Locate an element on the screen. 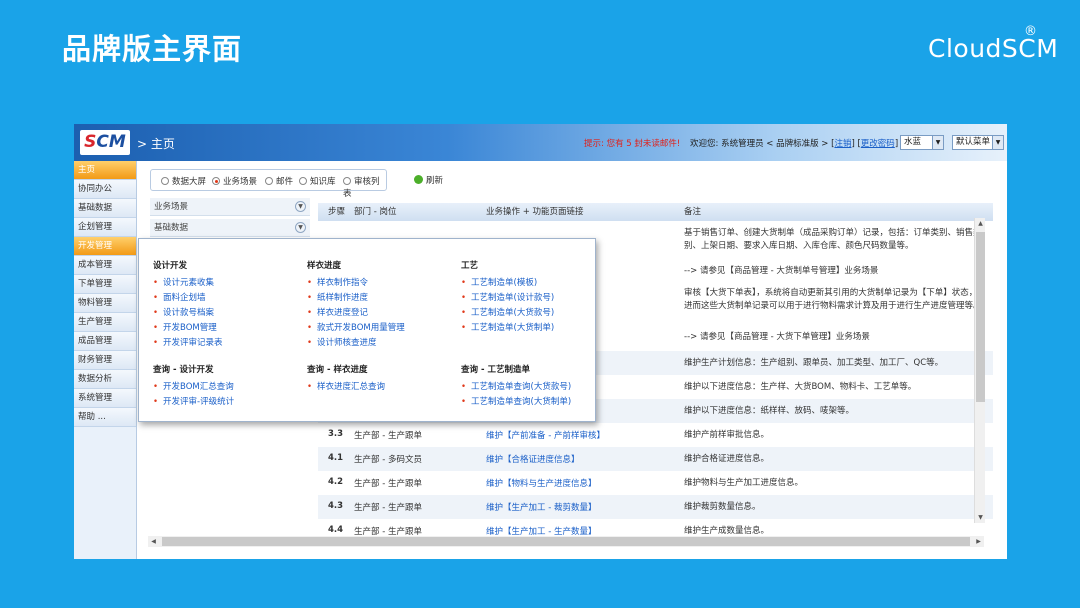 The width and height of the screenshot is (1080, 608). menu-group-title: 设计开发 is located at coordinates (170, 266).